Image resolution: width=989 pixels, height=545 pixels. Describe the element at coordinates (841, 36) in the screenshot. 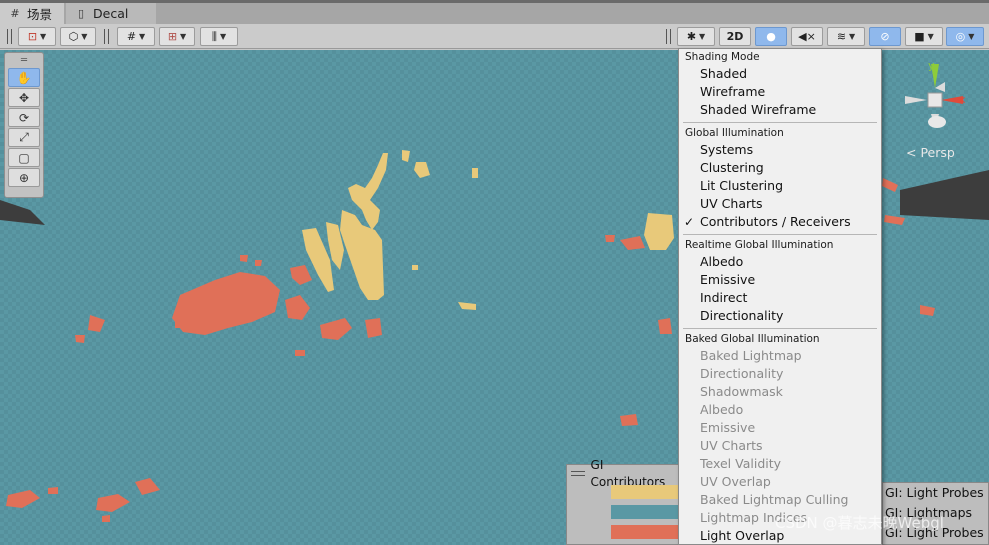

I see `layers-icon: ≋` at that location.